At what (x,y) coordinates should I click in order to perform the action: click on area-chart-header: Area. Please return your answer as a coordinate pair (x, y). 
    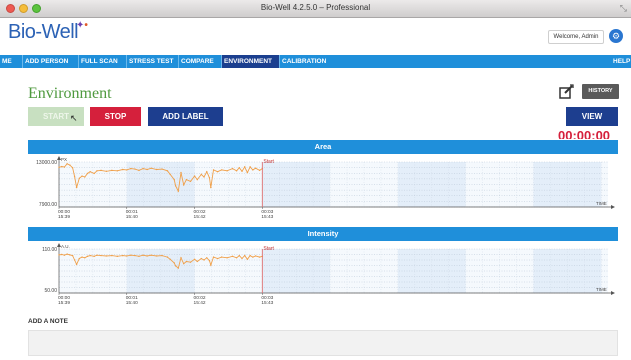
    Looking at the image, I should click on (323, 147).